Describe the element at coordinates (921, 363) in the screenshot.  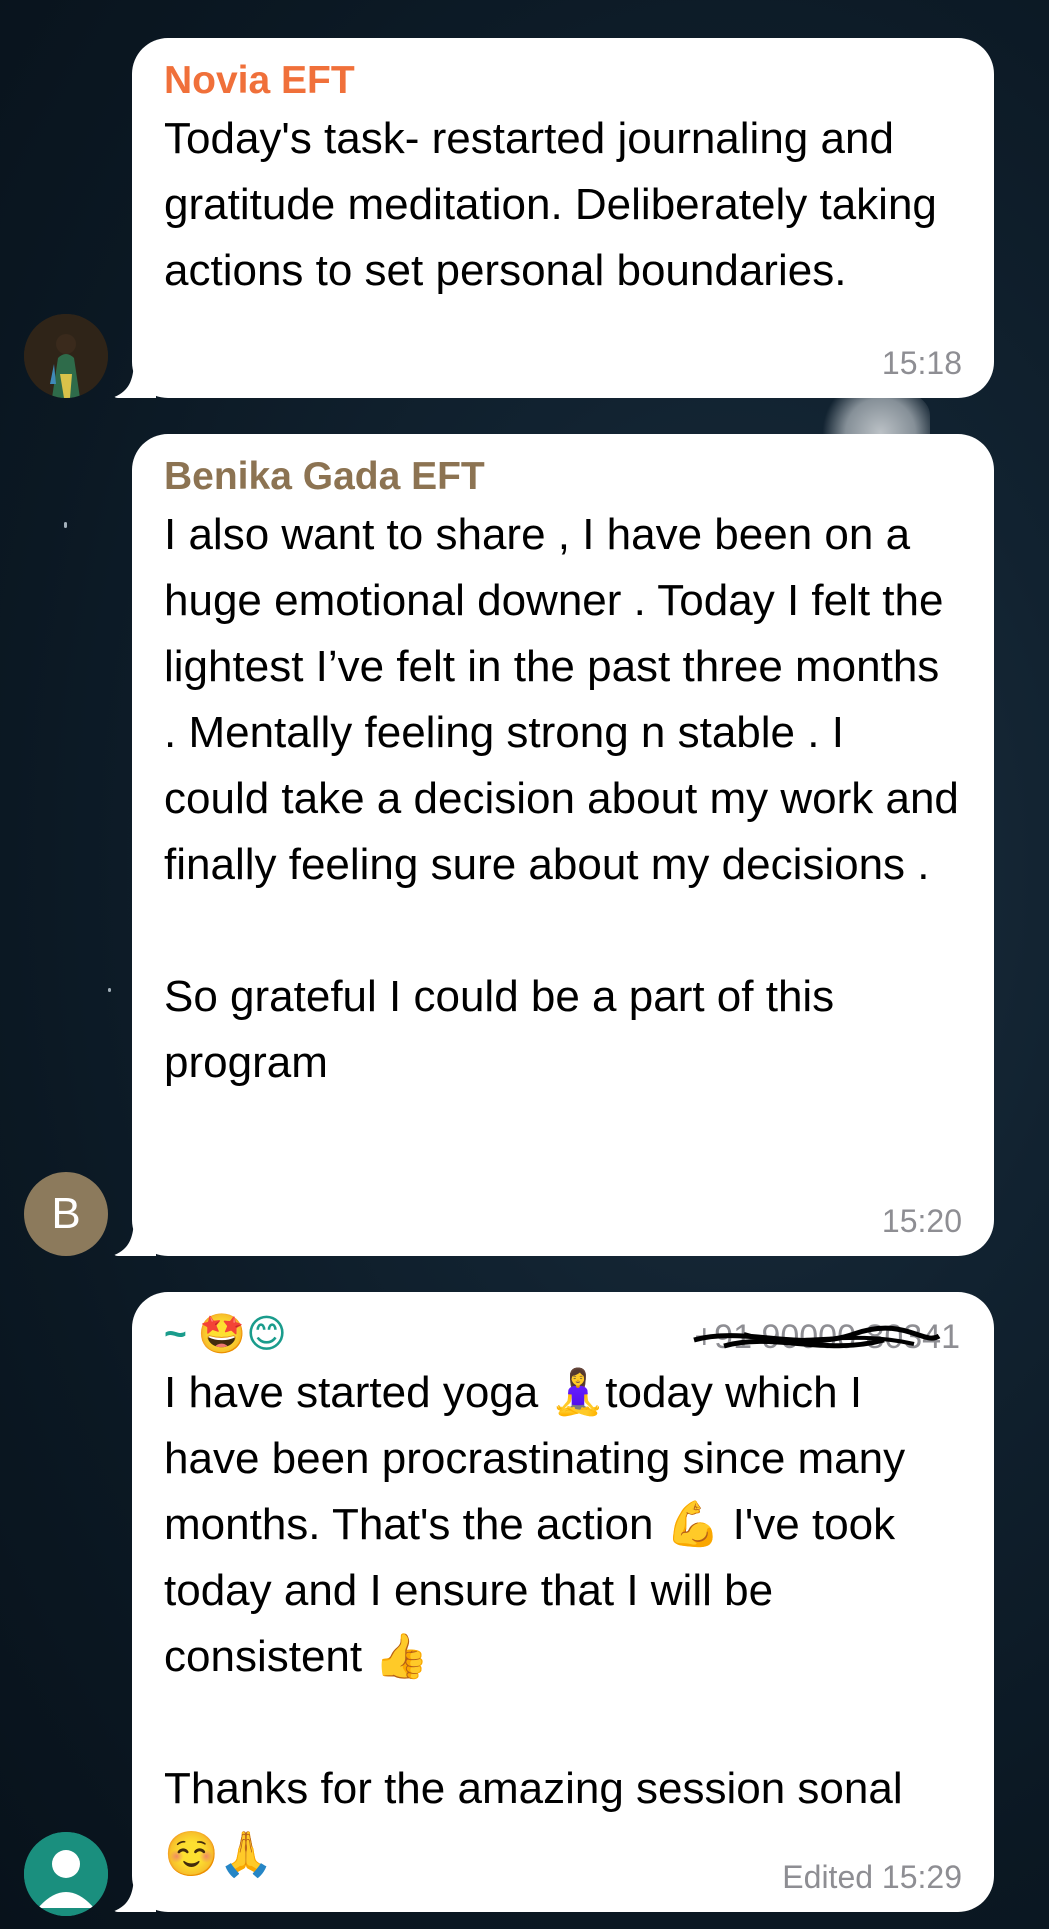
I see `message-time: 15:18` at that location.